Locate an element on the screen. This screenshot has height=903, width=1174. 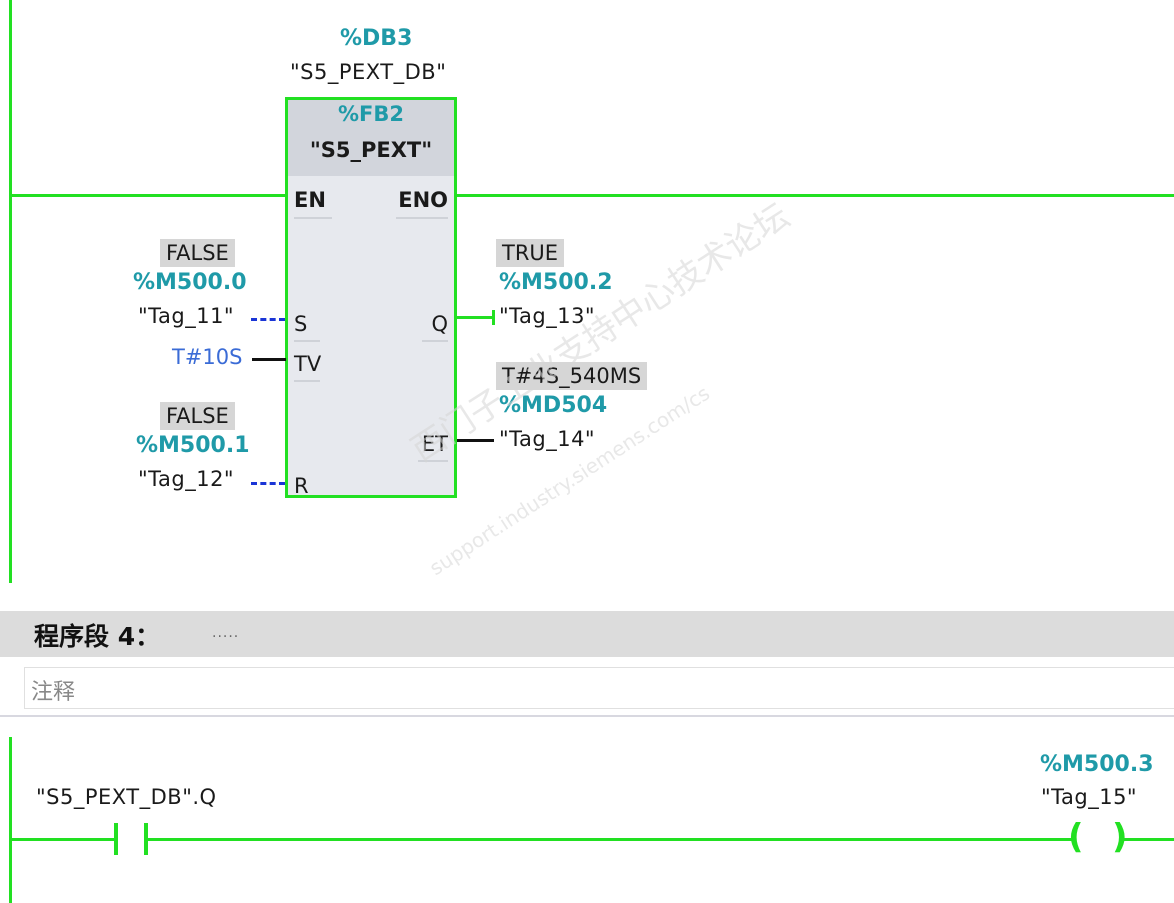
rung-segment-left is located at coordinates (62, 839).